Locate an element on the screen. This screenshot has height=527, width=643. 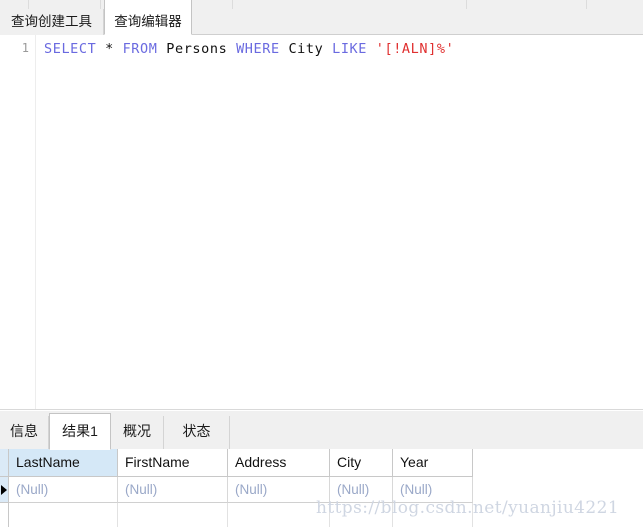
cell-city: (Null) is located at coordinates (361, 490).